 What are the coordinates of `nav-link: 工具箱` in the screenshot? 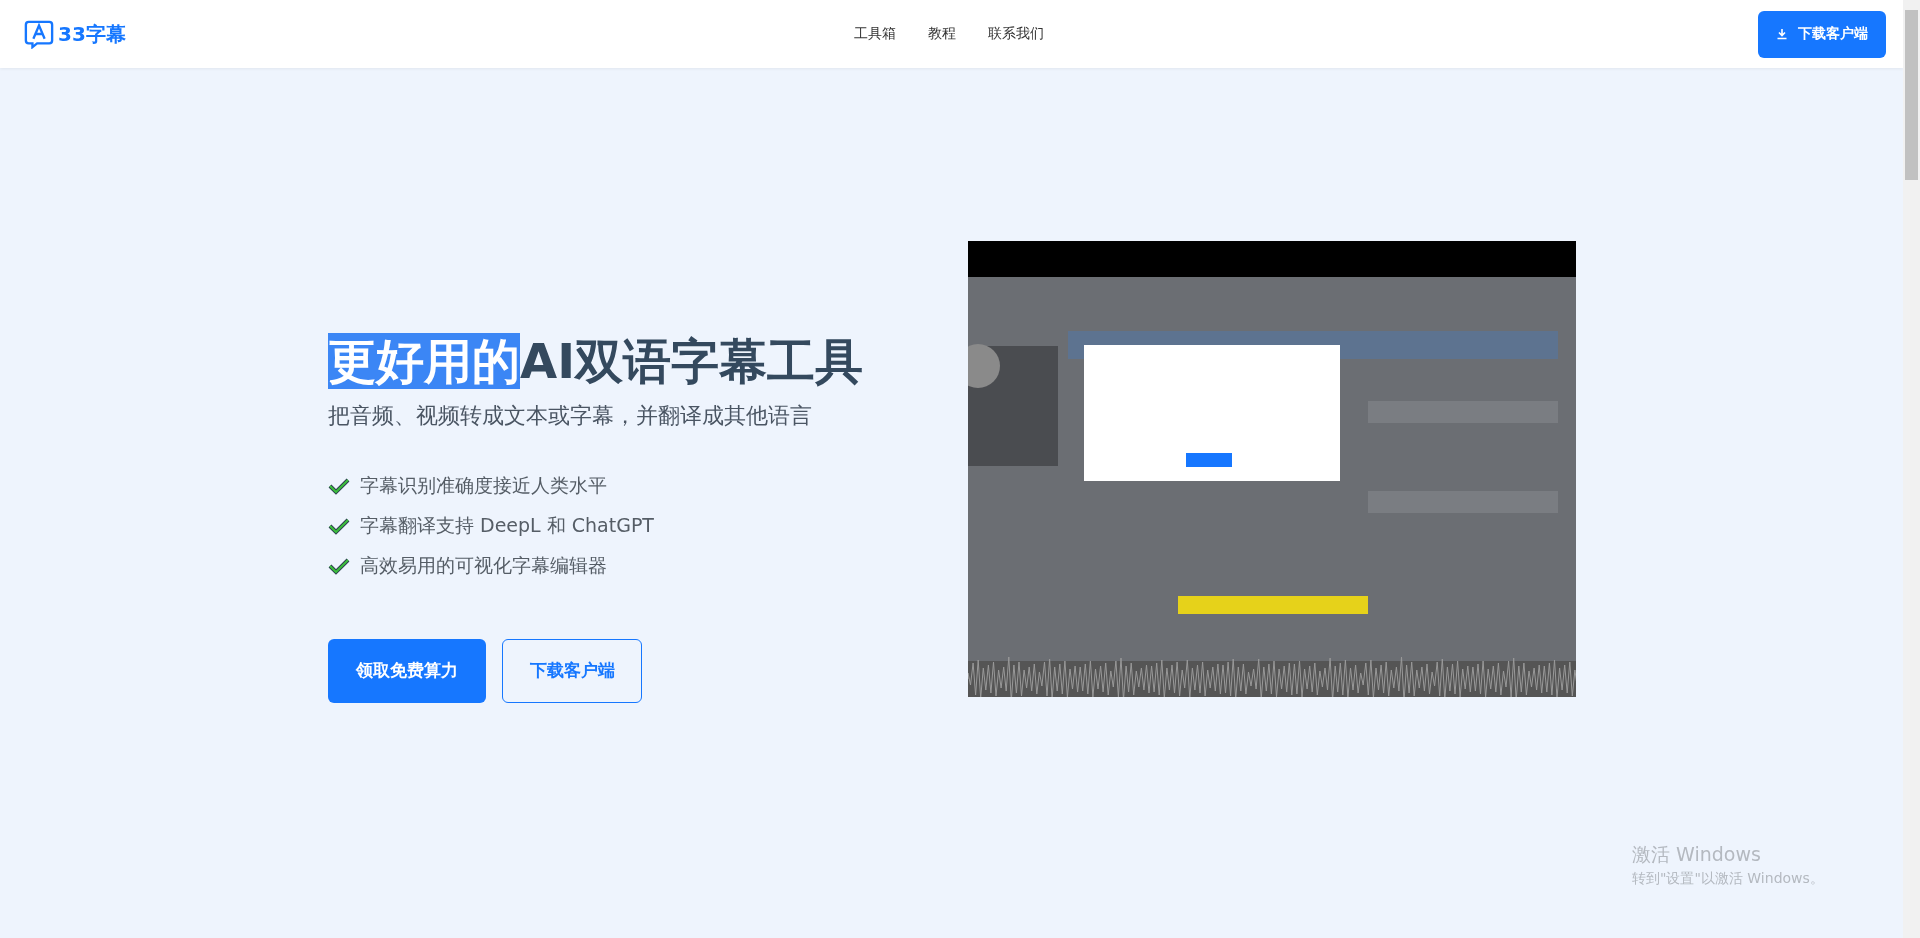 It's located at (875, 34).